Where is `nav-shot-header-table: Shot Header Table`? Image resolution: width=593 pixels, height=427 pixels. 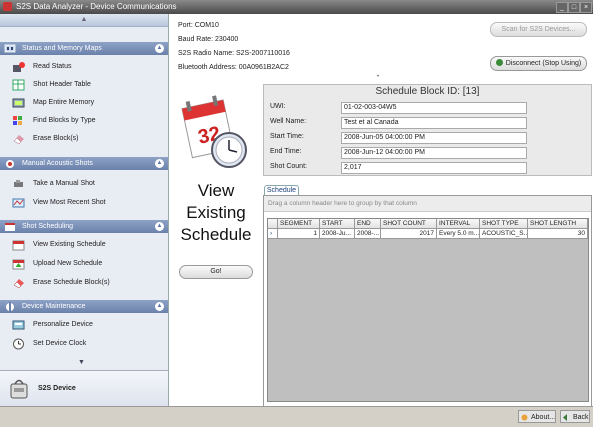
nav-shot-header-table: Shot Header Table is located at coordinates (84, 85).